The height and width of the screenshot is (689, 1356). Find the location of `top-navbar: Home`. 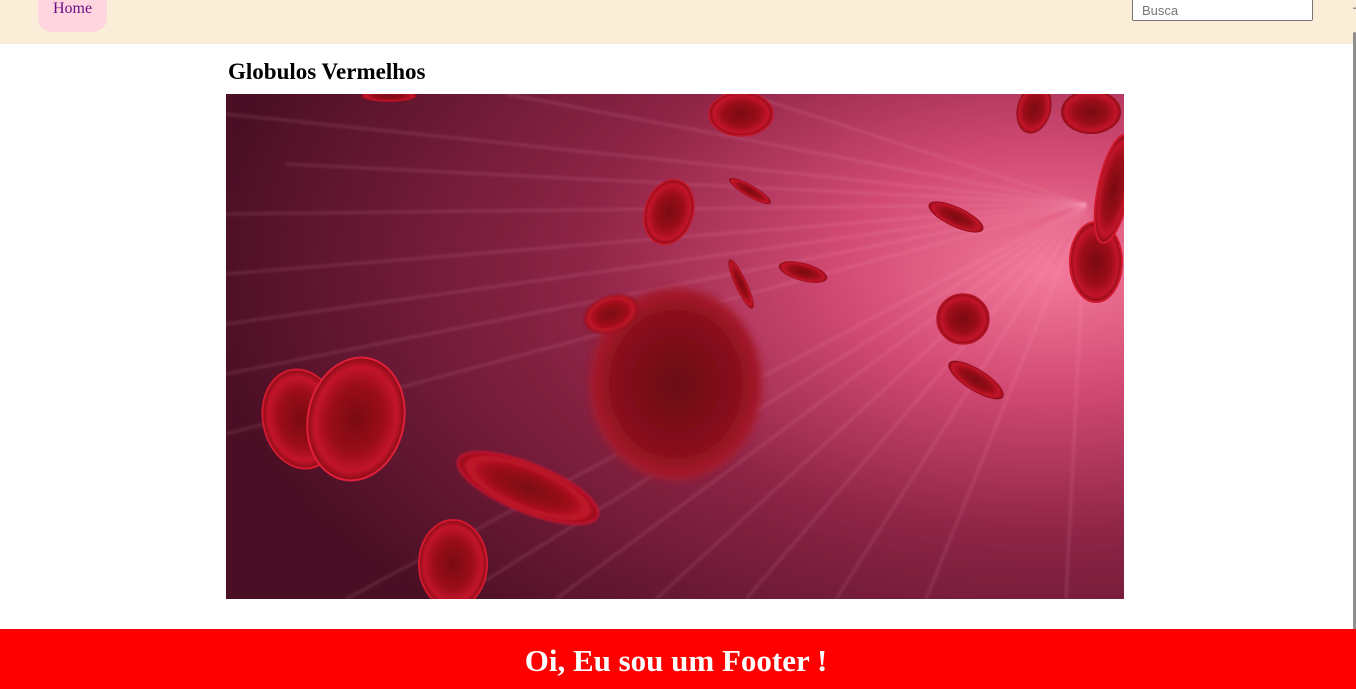

top-navbar: Home is located at coordinates (678, 22).